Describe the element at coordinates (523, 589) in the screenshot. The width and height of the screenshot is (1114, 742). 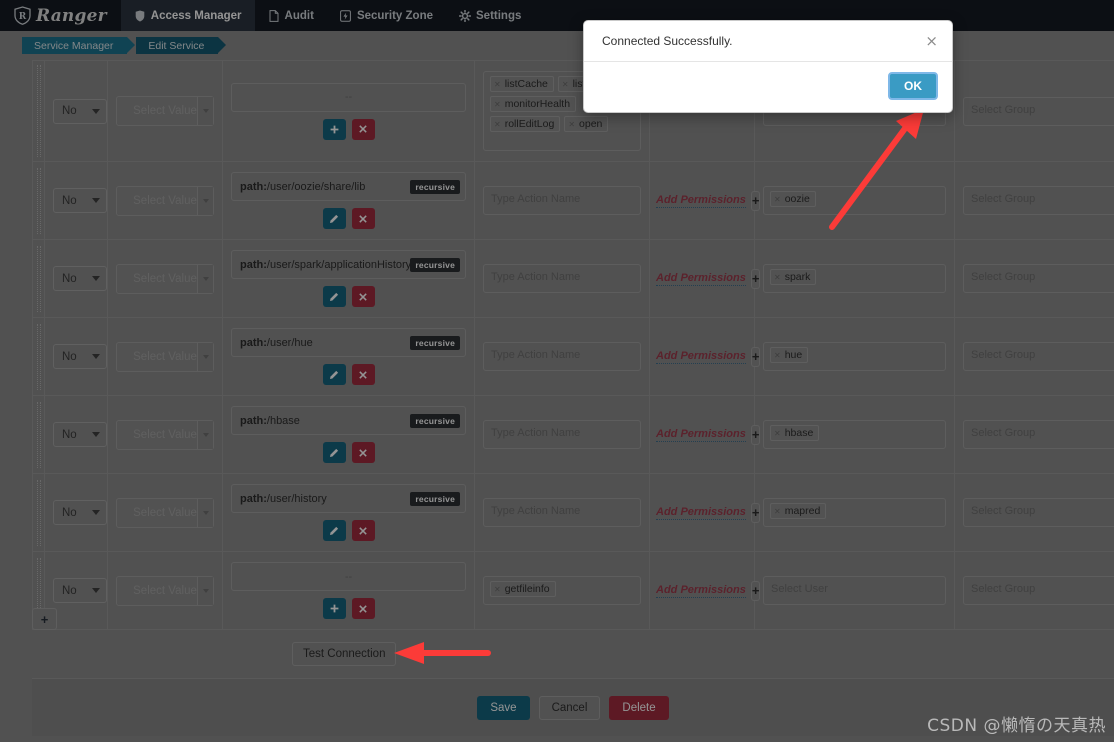
I see `action-chip: ✕ getfileinfo` at that location.